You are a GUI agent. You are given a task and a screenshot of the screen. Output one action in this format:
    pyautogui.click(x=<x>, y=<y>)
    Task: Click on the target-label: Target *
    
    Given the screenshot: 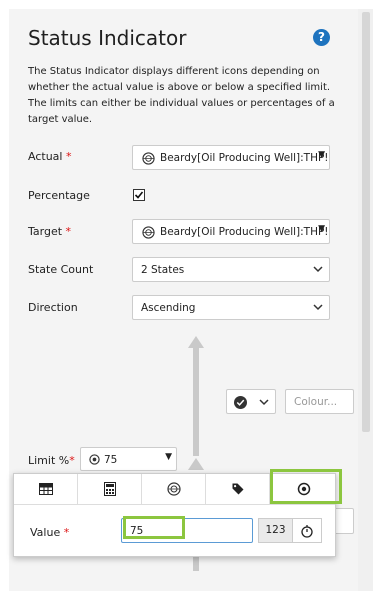 What is the action you would take?
    pyautogui.click(x=50, y=231)
    